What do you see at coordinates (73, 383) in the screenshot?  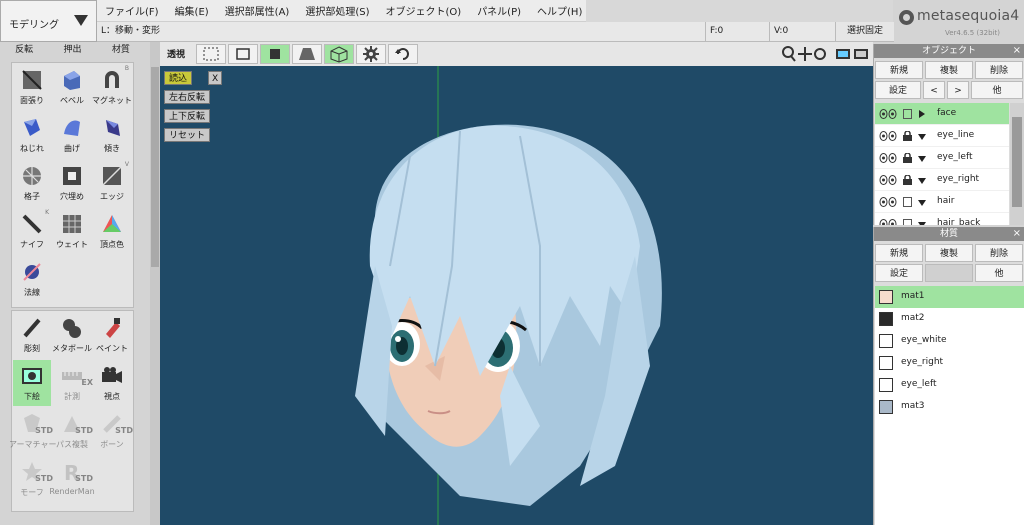 I see `tool-measure: 計測 EX` at bounding box center [73, 383].